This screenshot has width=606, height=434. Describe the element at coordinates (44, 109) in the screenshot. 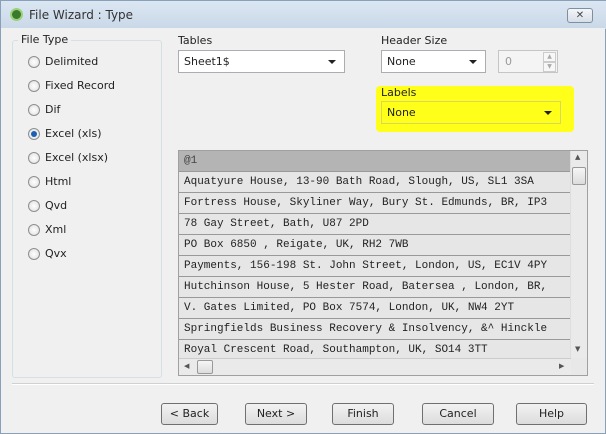

I see `radio-dif: Dif` at that location.